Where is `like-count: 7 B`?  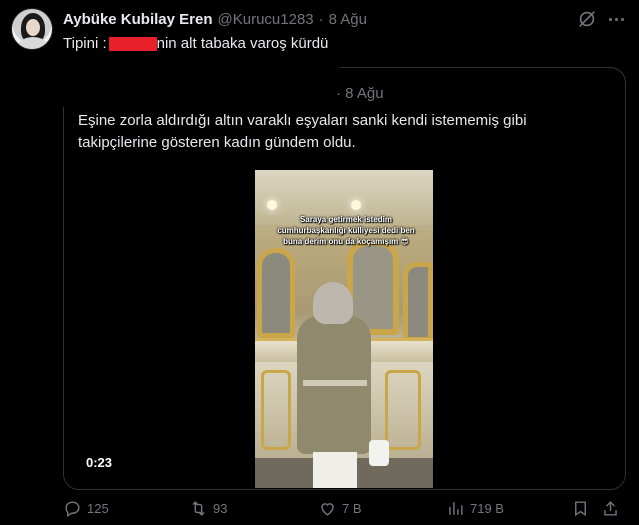
like-count: 7 B is located at coordinates (352, 508).